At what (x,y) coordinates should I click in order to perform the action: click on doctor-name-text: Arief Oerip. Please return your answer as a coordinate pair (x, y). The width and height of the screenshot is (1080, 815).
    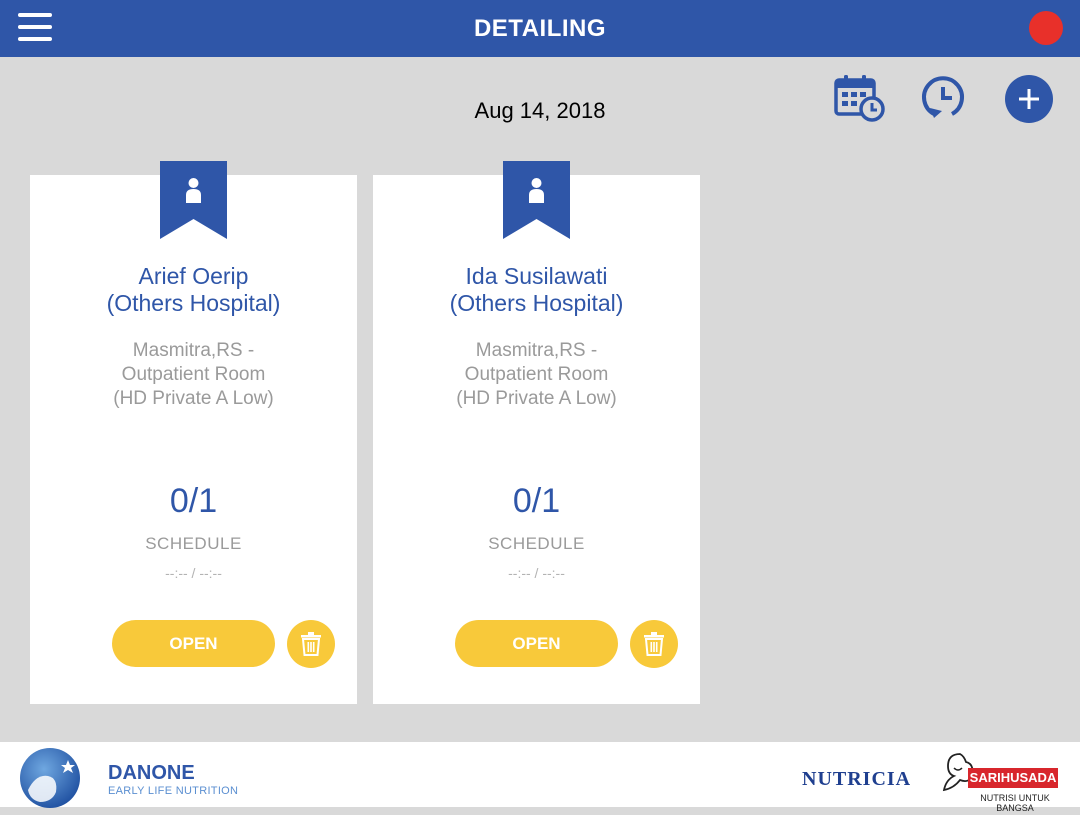
    Looking at the image, I should click on (193, 276).